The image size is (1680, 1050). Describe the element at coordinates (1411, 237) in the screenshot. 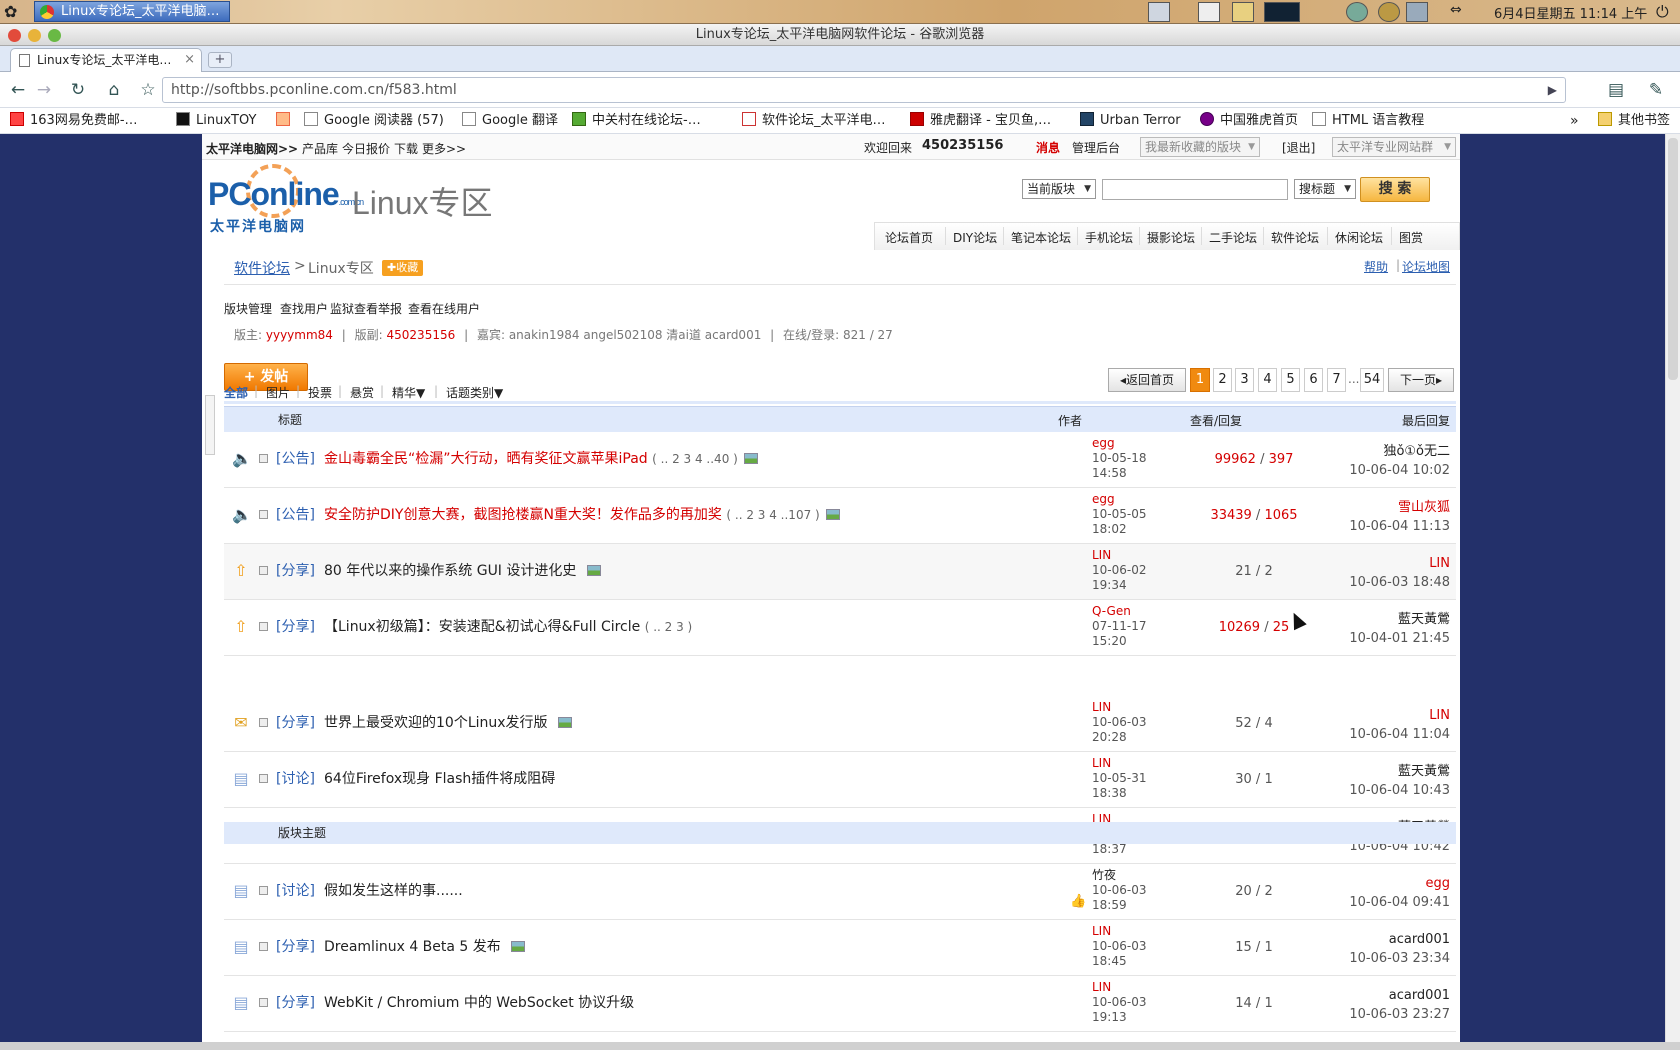

I see `nav-gallery: 图赏` at that location.